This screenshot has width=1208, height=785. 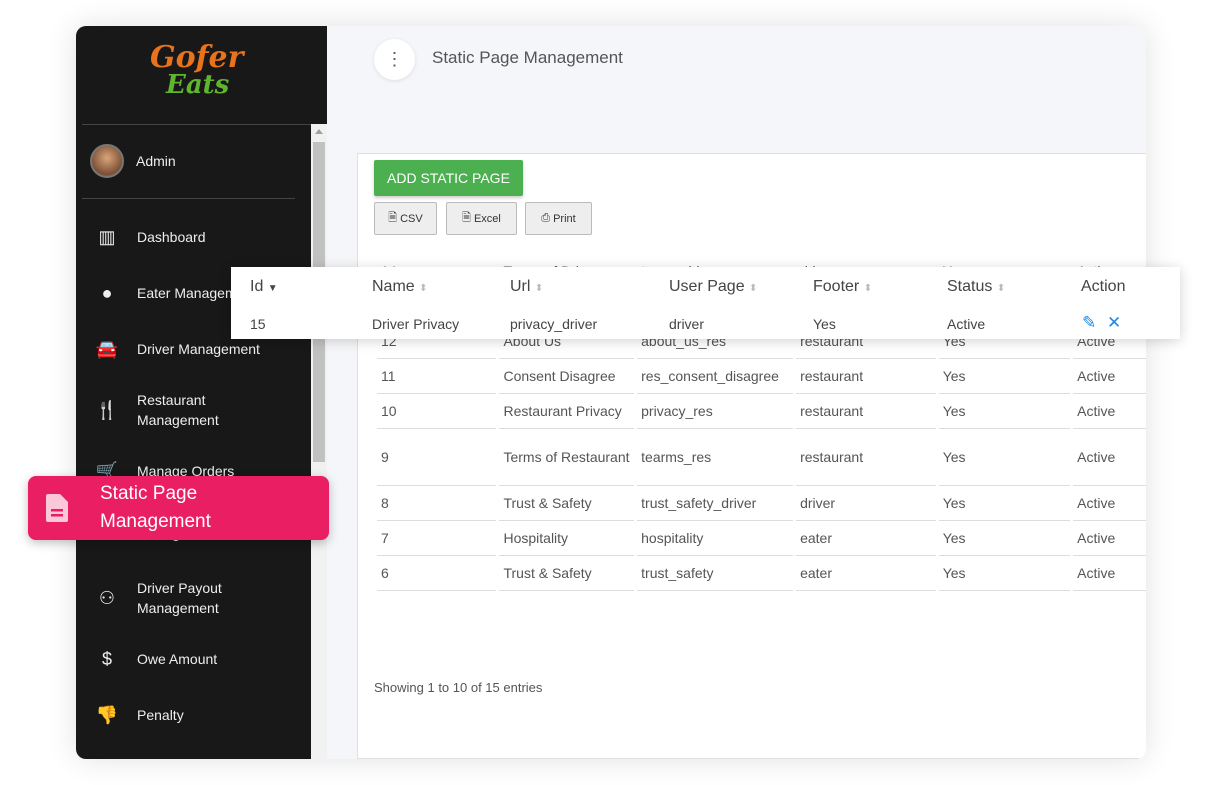 What do you see at coordinates (437, 503) in the screenshot?
I see `table-cell: 8` at bounding box center [437, 503].